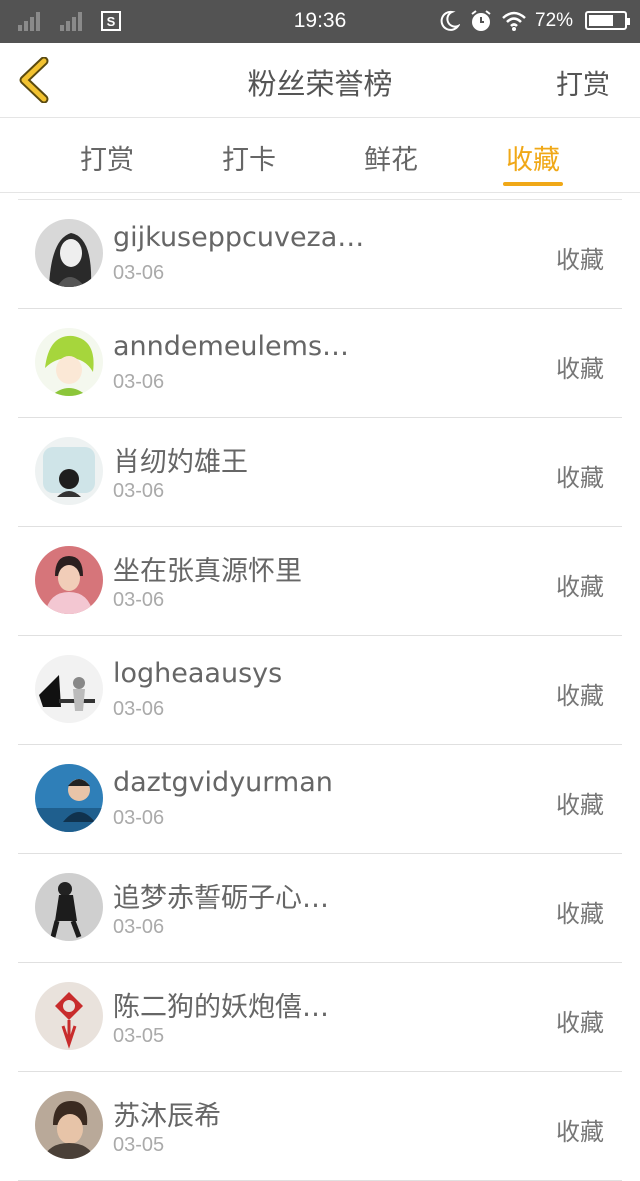  I want to click on reward-button: 打赏, so click(583, 82).